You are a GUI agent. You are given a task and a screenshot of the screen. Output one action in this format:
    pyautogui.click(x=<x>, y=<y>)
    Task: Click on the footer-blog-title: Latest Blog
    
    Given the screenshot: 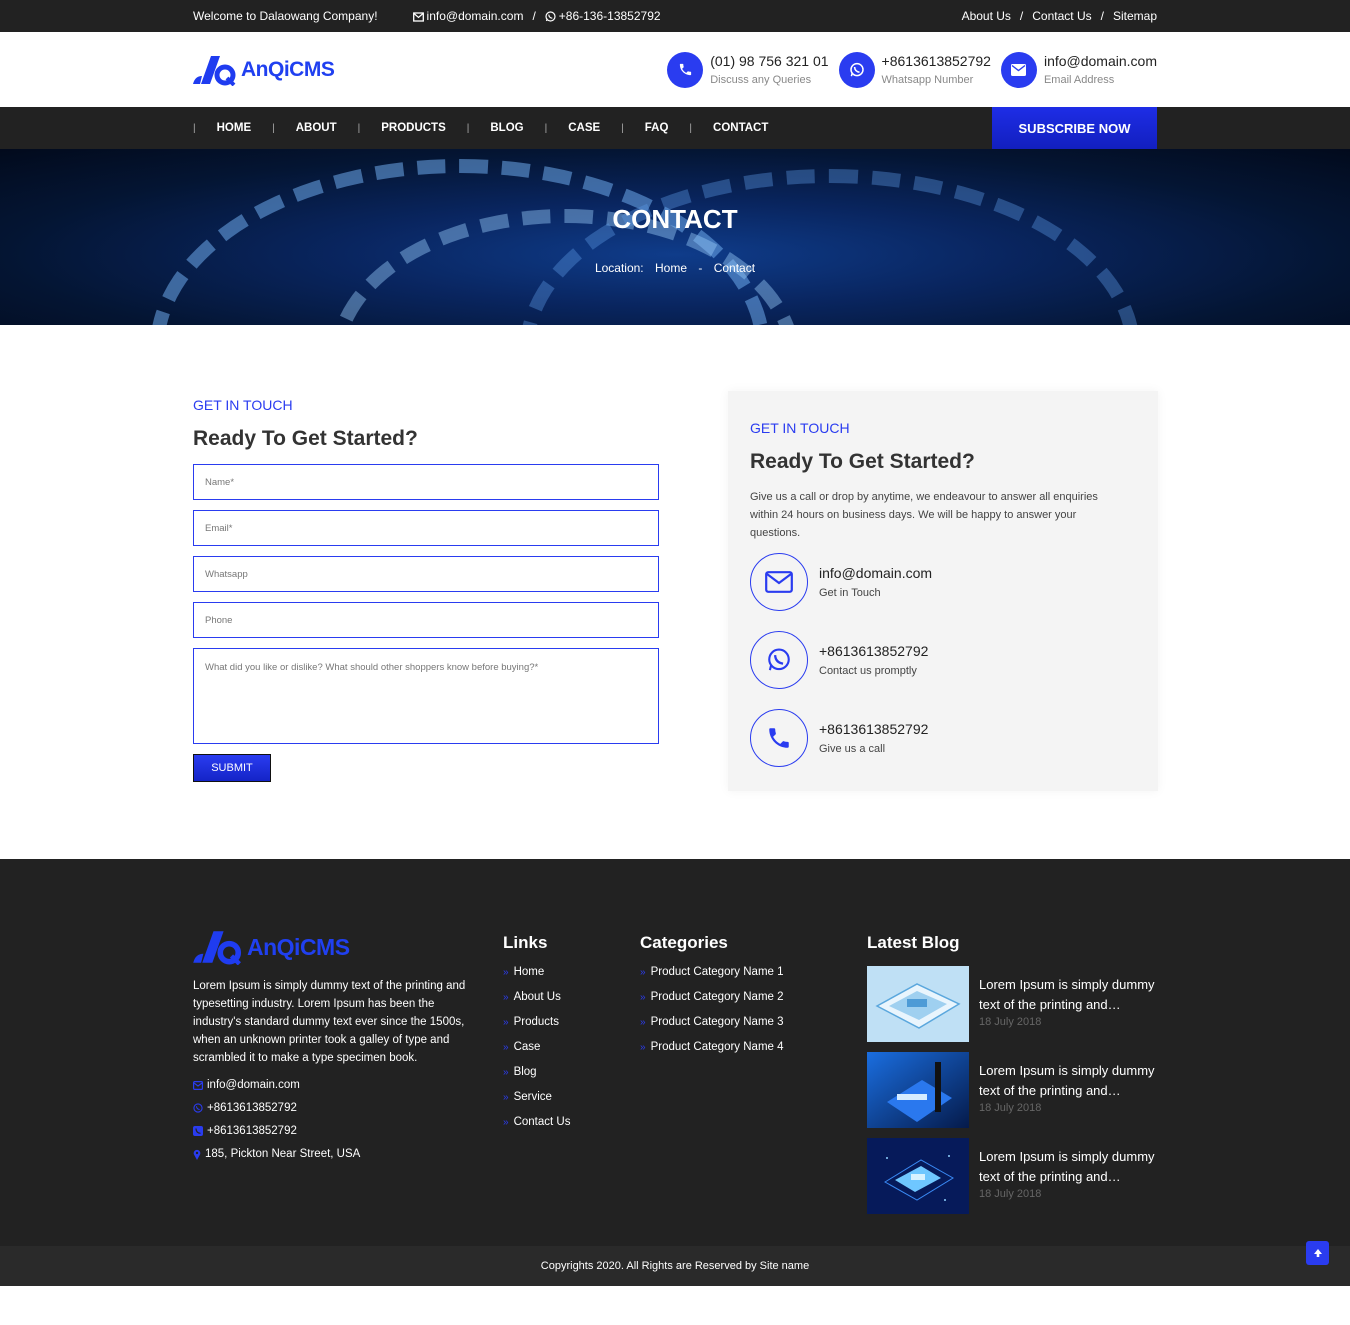 What is the action you would take?
    pyautogui.click(x=913, y=942)
    